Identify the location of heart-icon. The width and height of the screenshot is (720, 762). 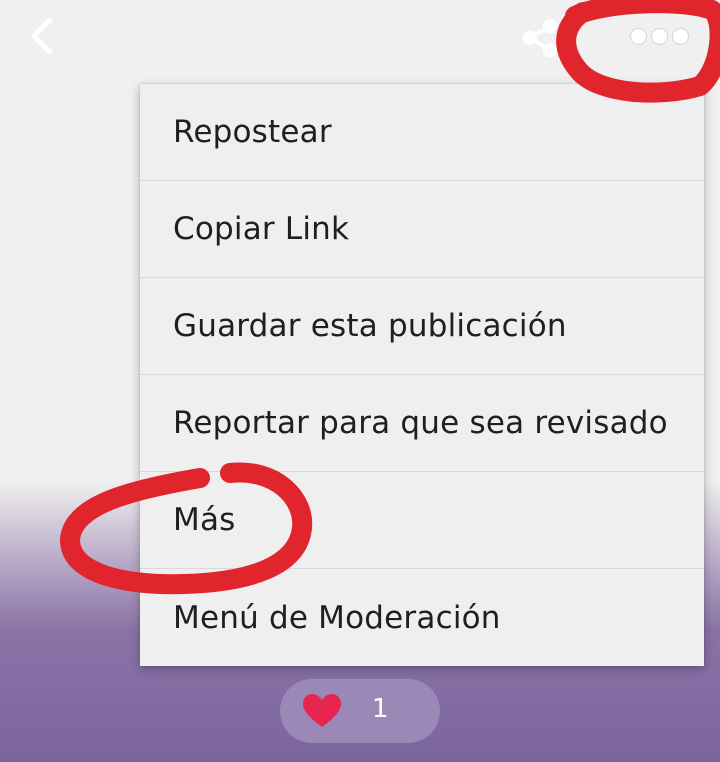
(322, 710).